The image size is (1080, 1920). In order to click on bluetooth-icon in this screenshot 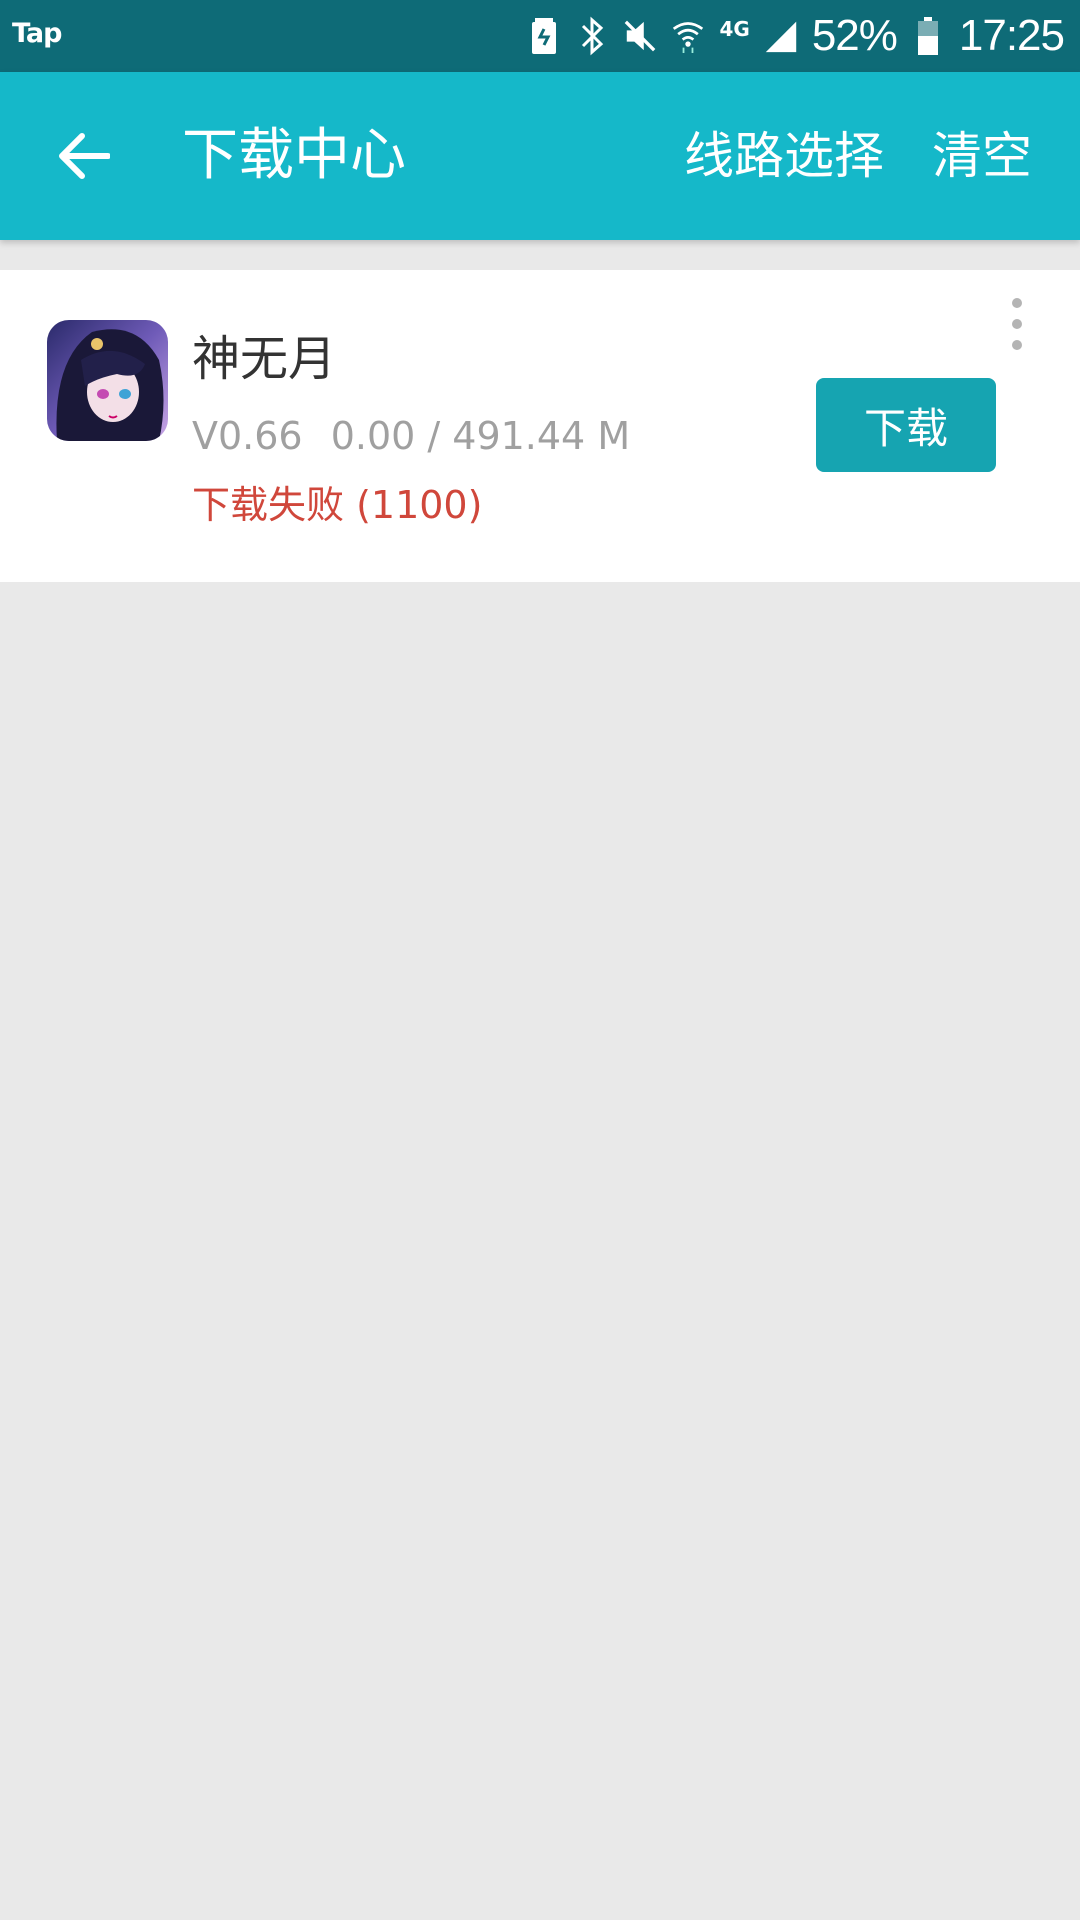, I will do `click(592, 36)`.